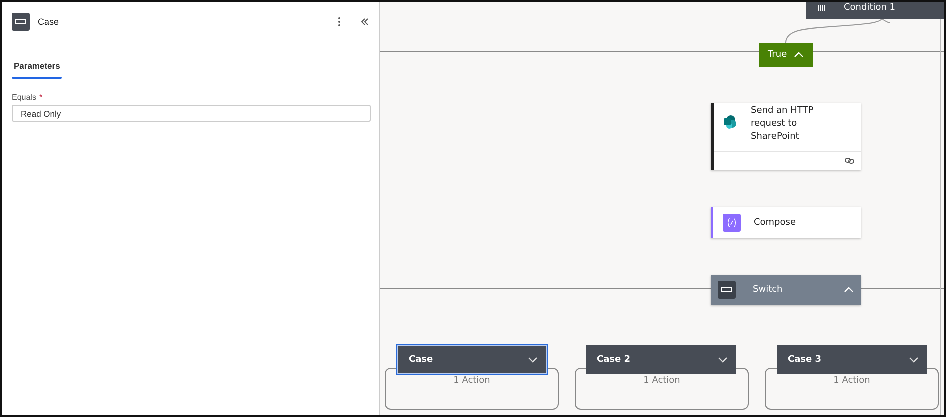 The image size is (946, 417). I want to click on equals-field: Read Only, so click(191, 113).